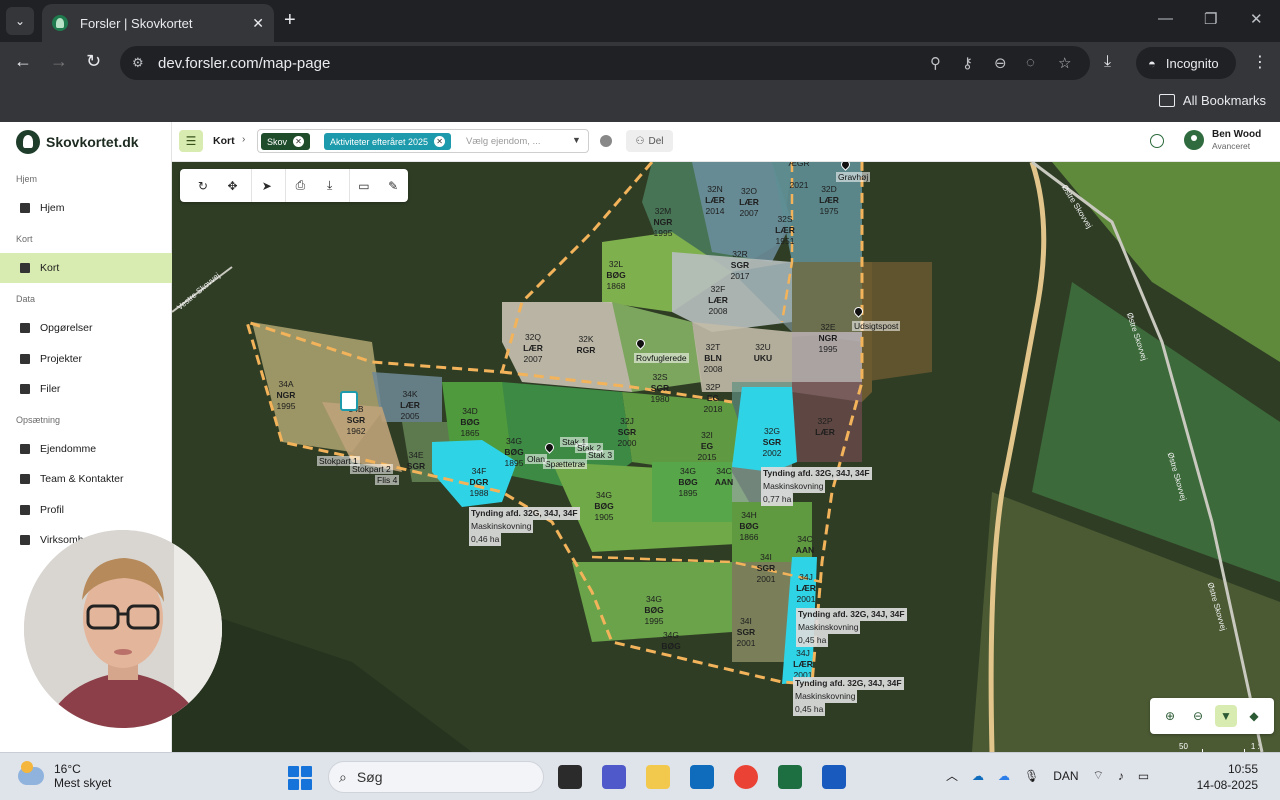 The height and width of the screenshot is (800, 1280). What do you see at coordinates (524, 513) in the screenshot?
I see `annotation-title: Tynding afd. 32G, 34J, 34F` at bounding box center [524, 513].